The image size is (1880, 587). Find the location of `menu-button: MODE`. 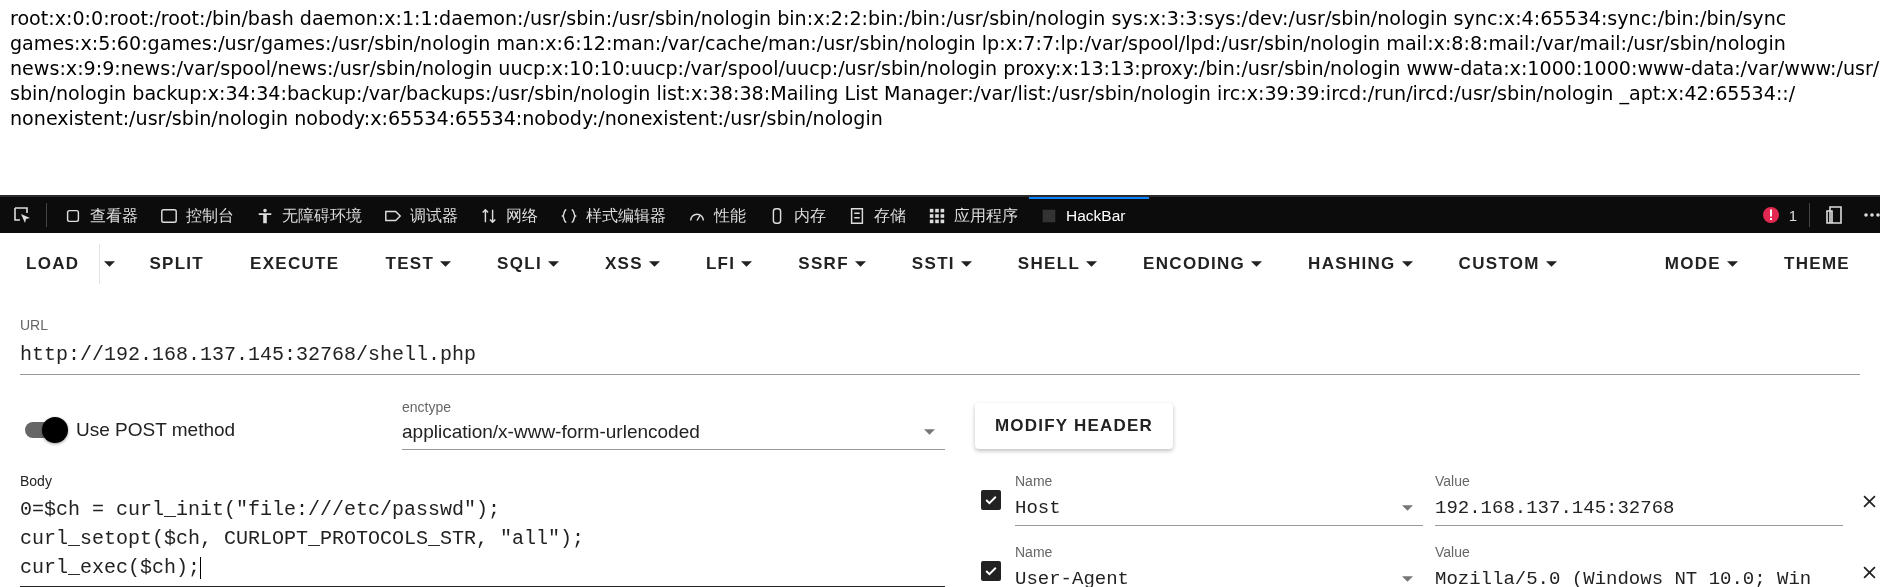

menu-button: MODE is located at coordinates (1701, 264).